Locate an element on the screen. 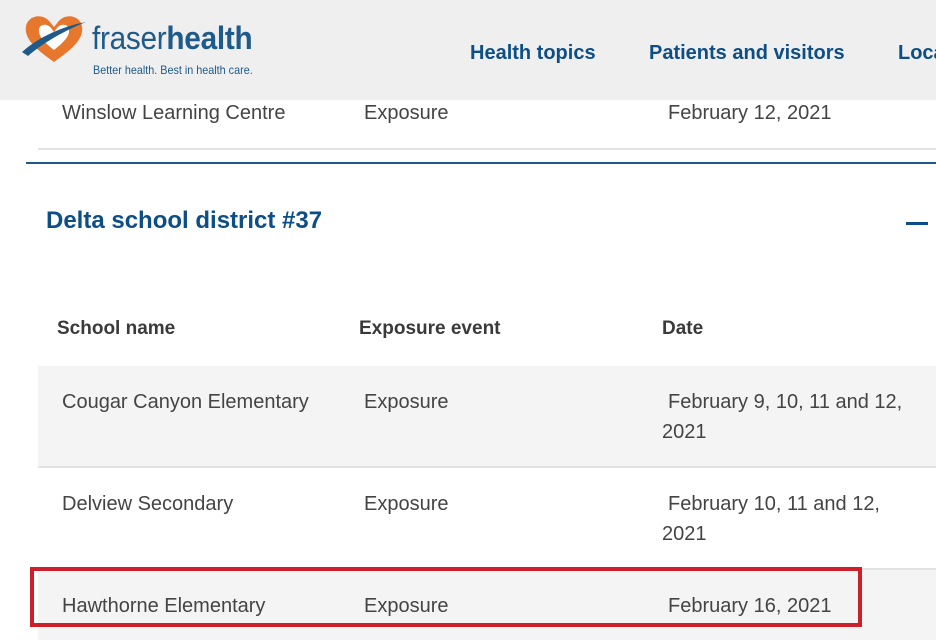 The width and height of the screenshot is (936, 640). logo-tagline: Better health. Best in health care. is located at coordinates (173, 70).